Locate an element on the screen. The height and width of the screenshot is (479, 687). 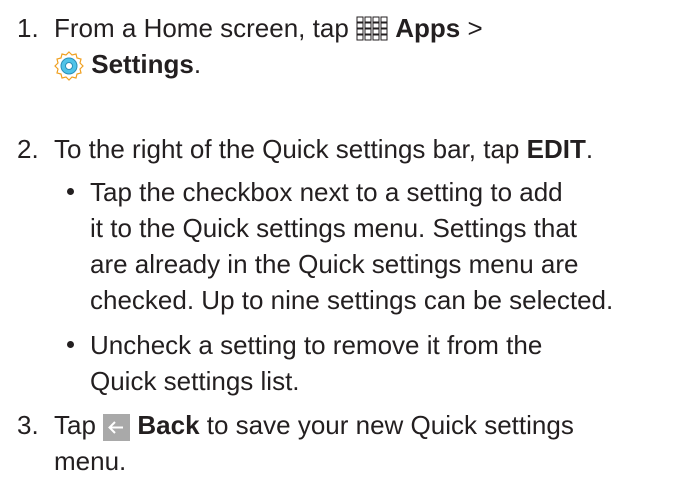
bullet-line: Quick settings list. is located at coordinates (195, 381).